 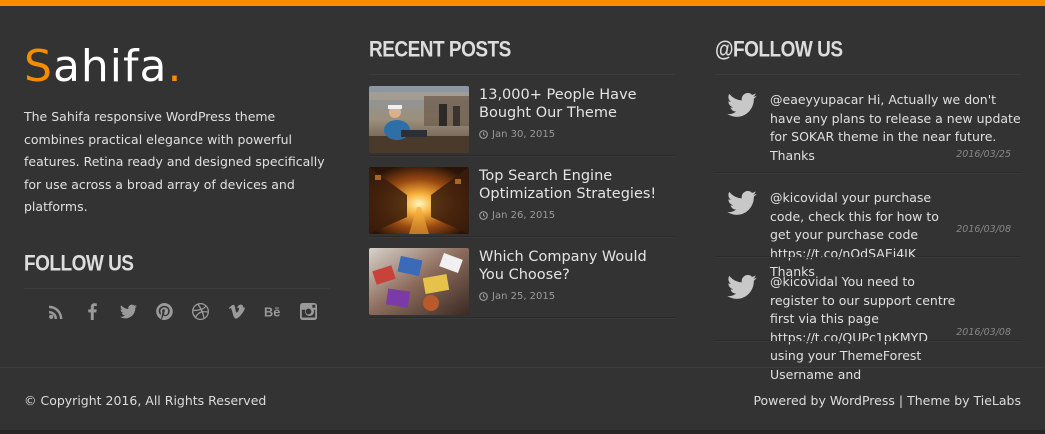 What do you see at coordinates (823, 400) in the screenshot?
I see `powered-by-wordpress-link: Powered by WordPress` at bounding box center [823, 400].